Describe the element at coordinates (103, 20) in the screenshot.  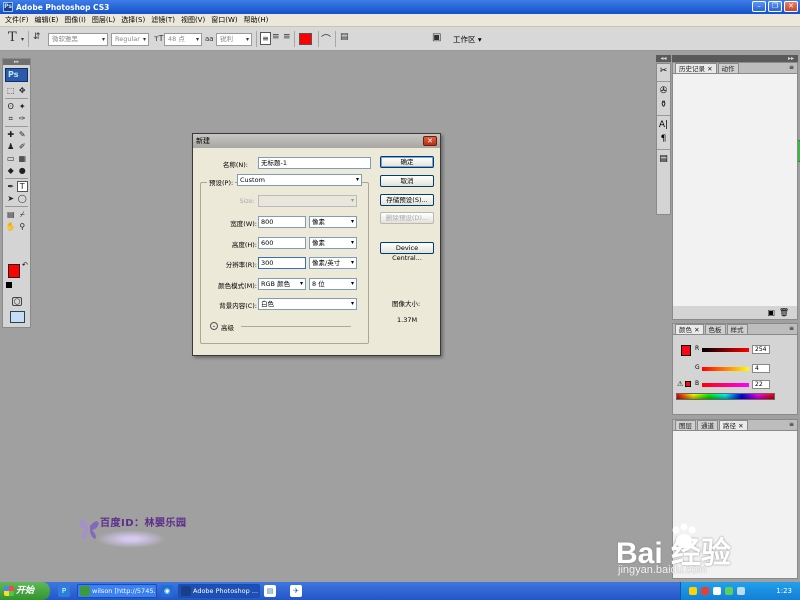
I see `menu-layer: 图层(L)` at that location.